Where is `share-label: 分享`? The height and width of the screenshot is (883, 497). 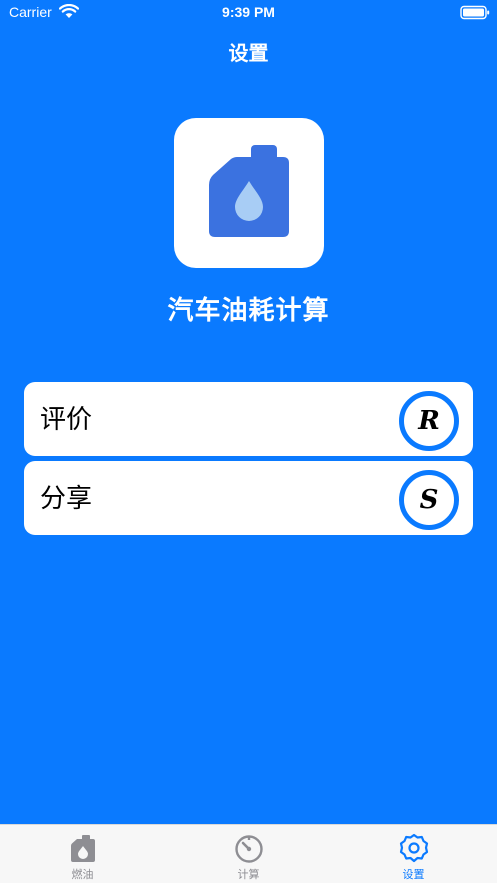
share-label: 分享 is located at coordinates (66, 499).